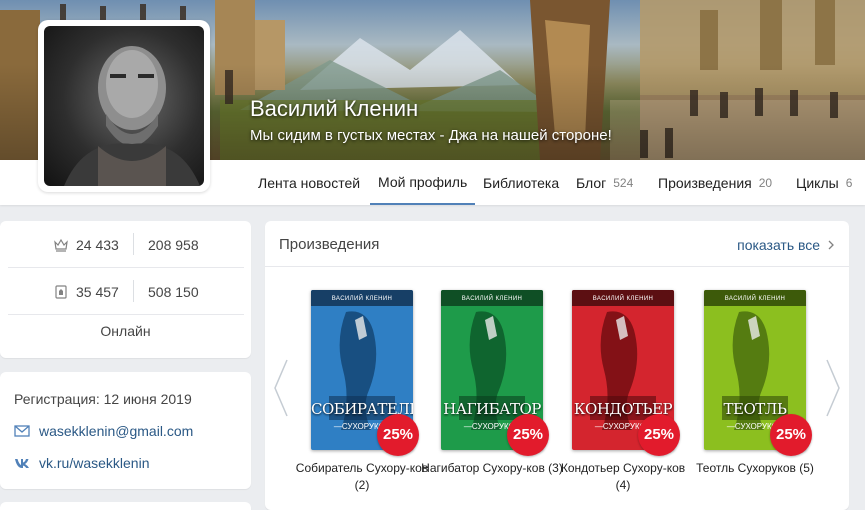  Describe the element at coordinates (779, 245) in the screenshot. I see `show-all-label: показать все` at that location.